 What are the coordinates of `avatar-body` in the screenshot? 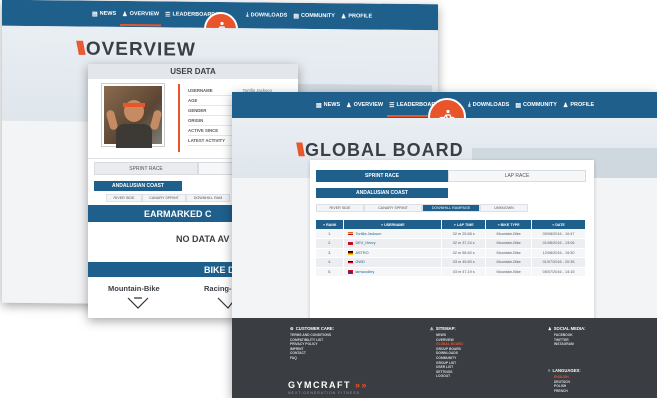 It's located at (134, 136).